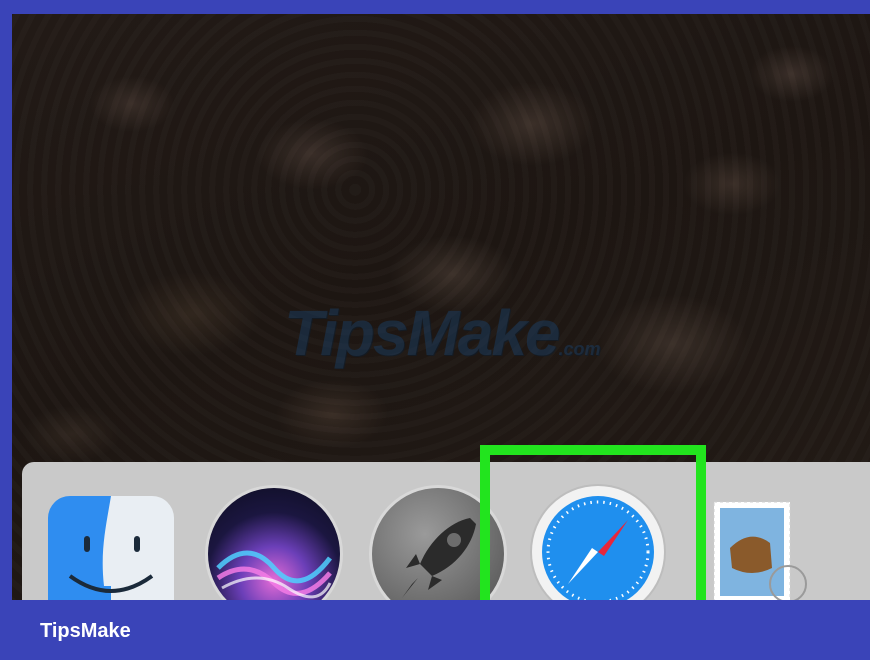 The image size is (870, 660). I want to click on watermark-domain: .com, so click(579, 349).